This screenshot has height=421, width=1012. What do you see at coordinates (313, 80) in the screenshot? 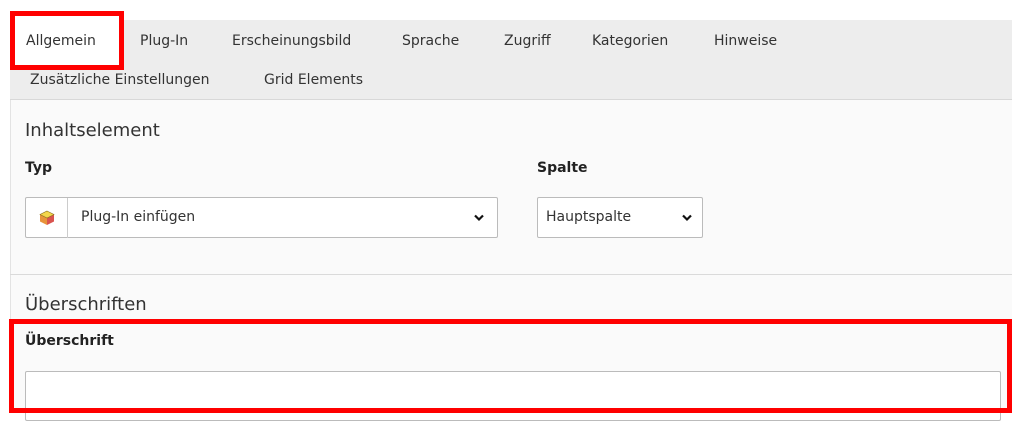
I see `tab-grid-elements: Grid Elements` at bounding box center [313, 80].